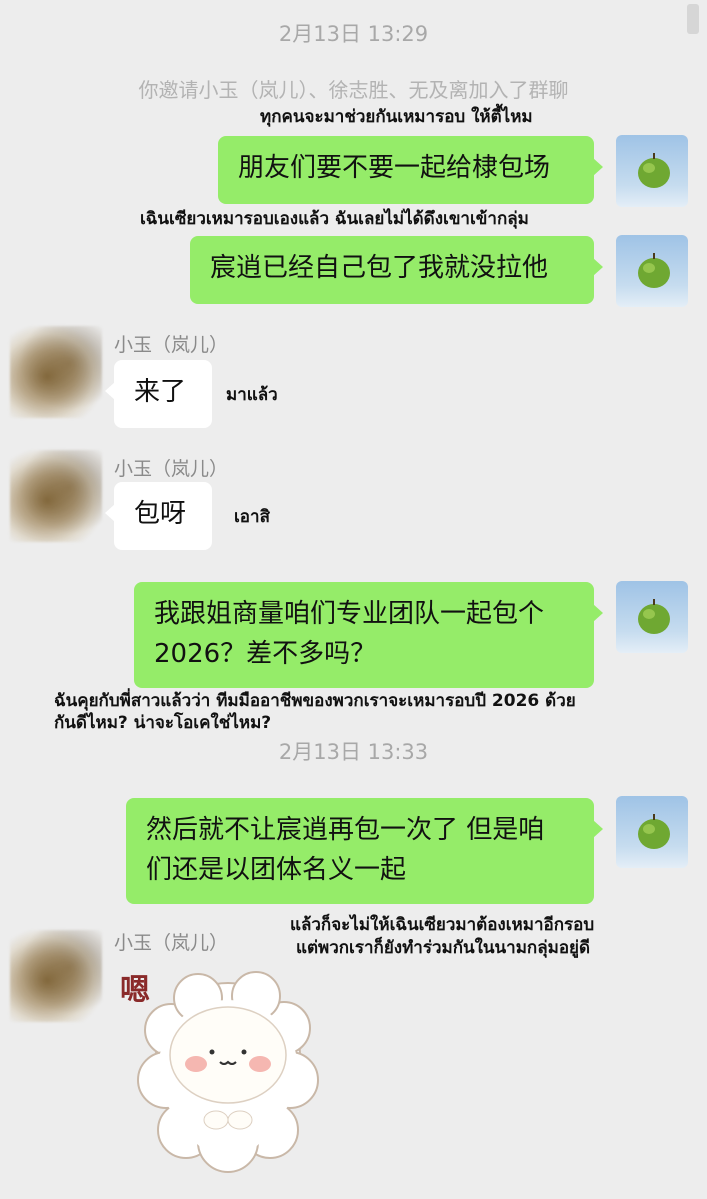 The height and width of the screenshot is (1199, 707). Describe the element at coordinates (396, 117) in the screenshot. I see `translation-overlay: ทุกคนจะมาช่วยกันเหมารอบ ให้ตี้ไหม` at that location.